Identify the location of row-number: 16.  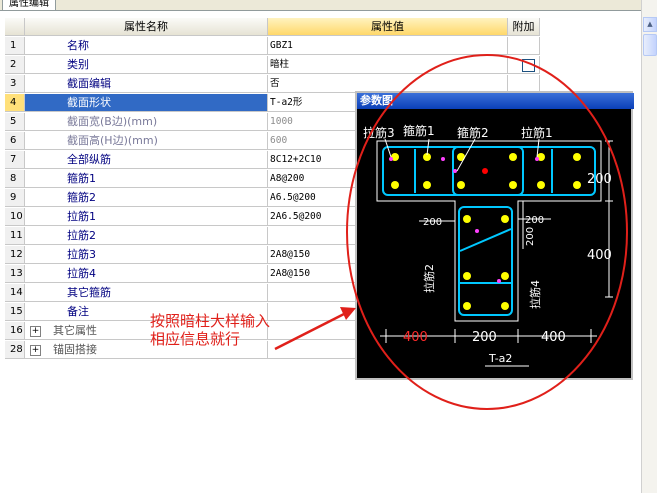
(15, 331).